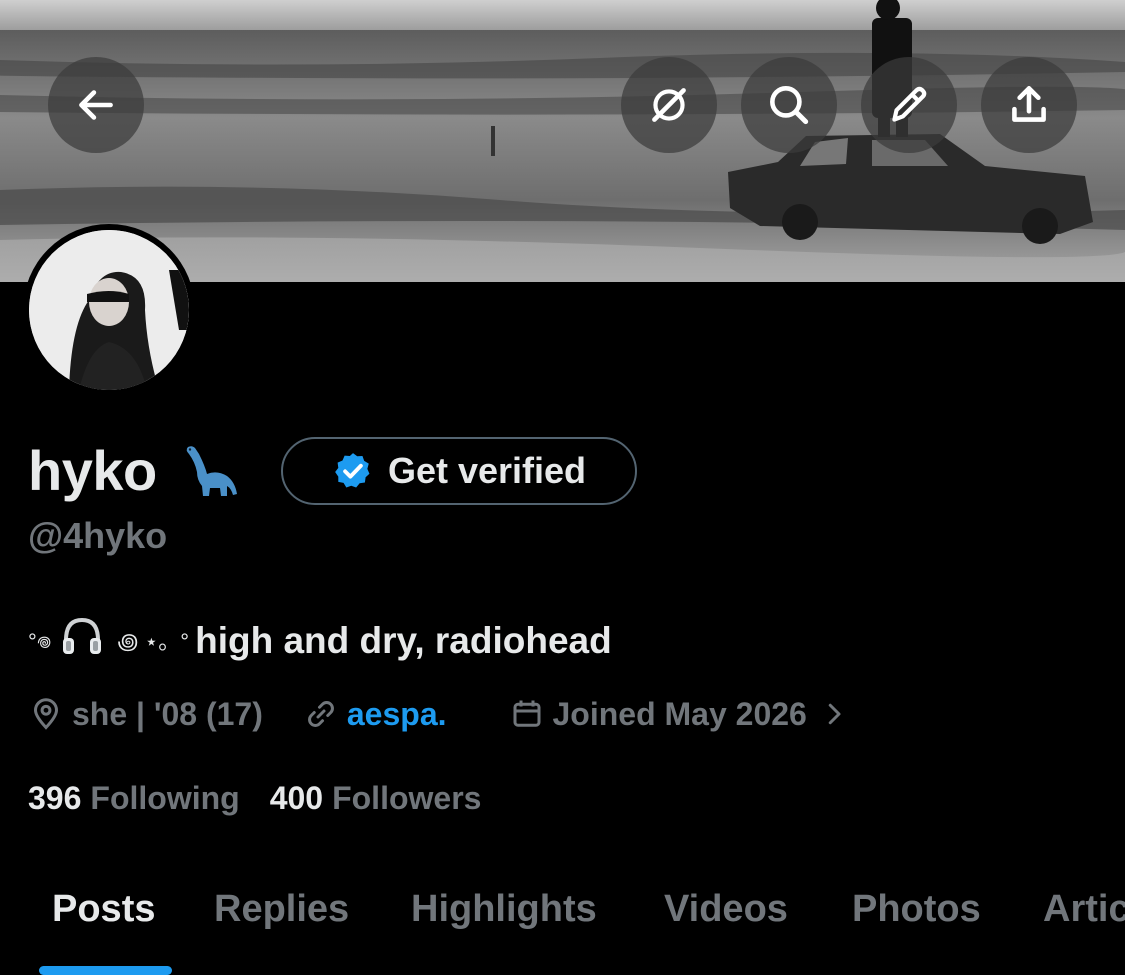 The width and height of the screenshot is (1125, 975). I want to click on bio: °𖦹 ꩜ ⋆。° high and dry, radiohead, so click(320, 640).